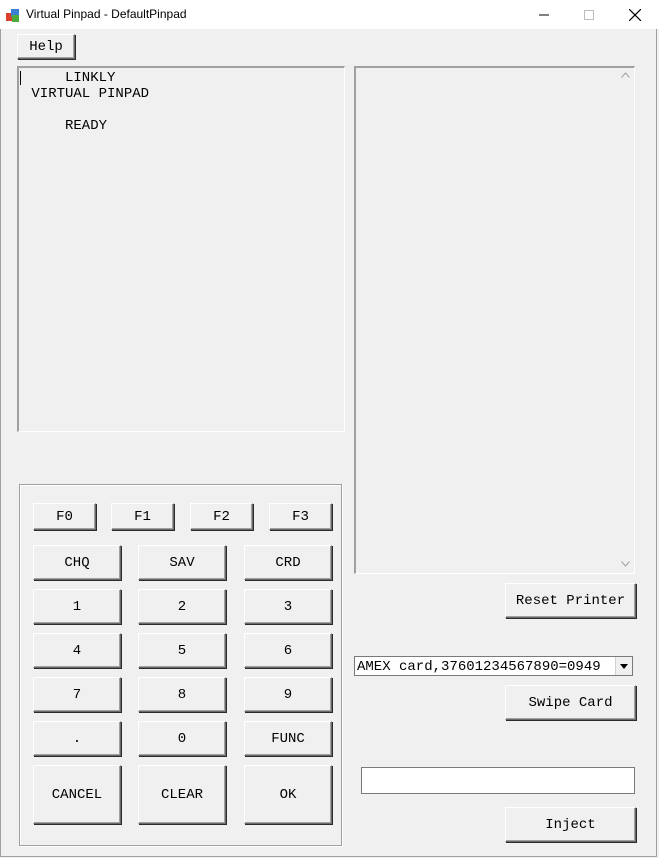 Image resolution: width=659 pixels, height=858 pixels. Describe the element at coordinates (288, 650) in the screenshot. I see `digit-6-key: 6` at that location.